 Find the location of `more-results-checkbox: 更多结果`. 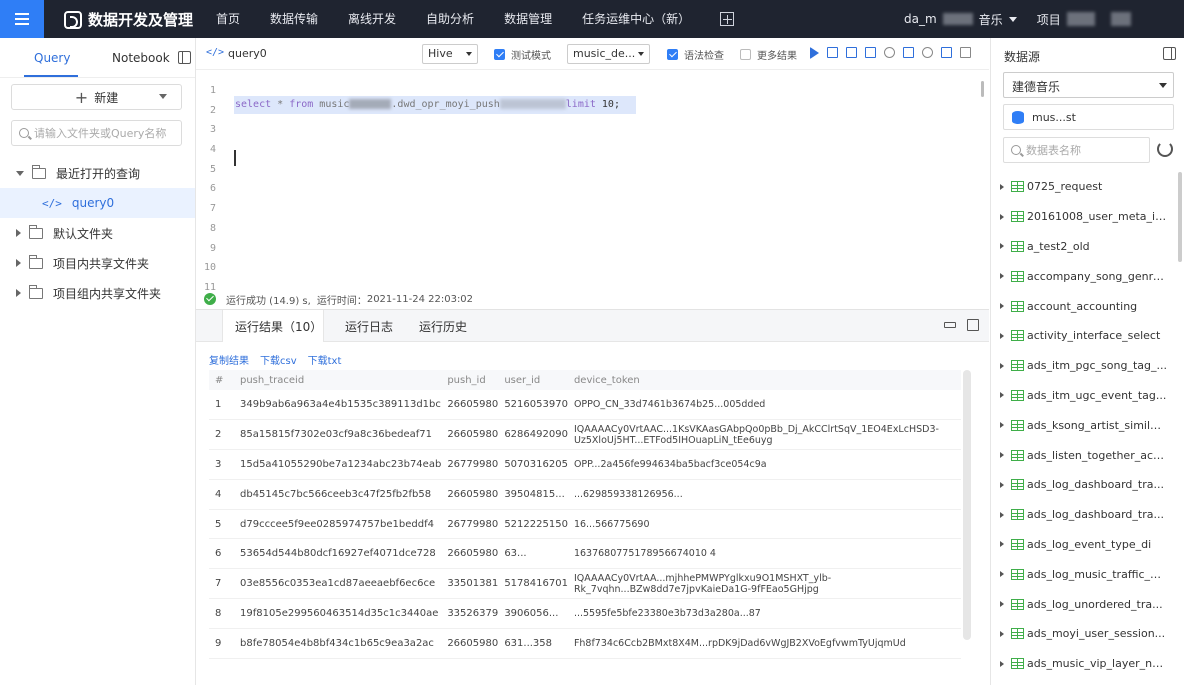

more-results-checkbox: 更多结果 is located at coordinates (768, 54).